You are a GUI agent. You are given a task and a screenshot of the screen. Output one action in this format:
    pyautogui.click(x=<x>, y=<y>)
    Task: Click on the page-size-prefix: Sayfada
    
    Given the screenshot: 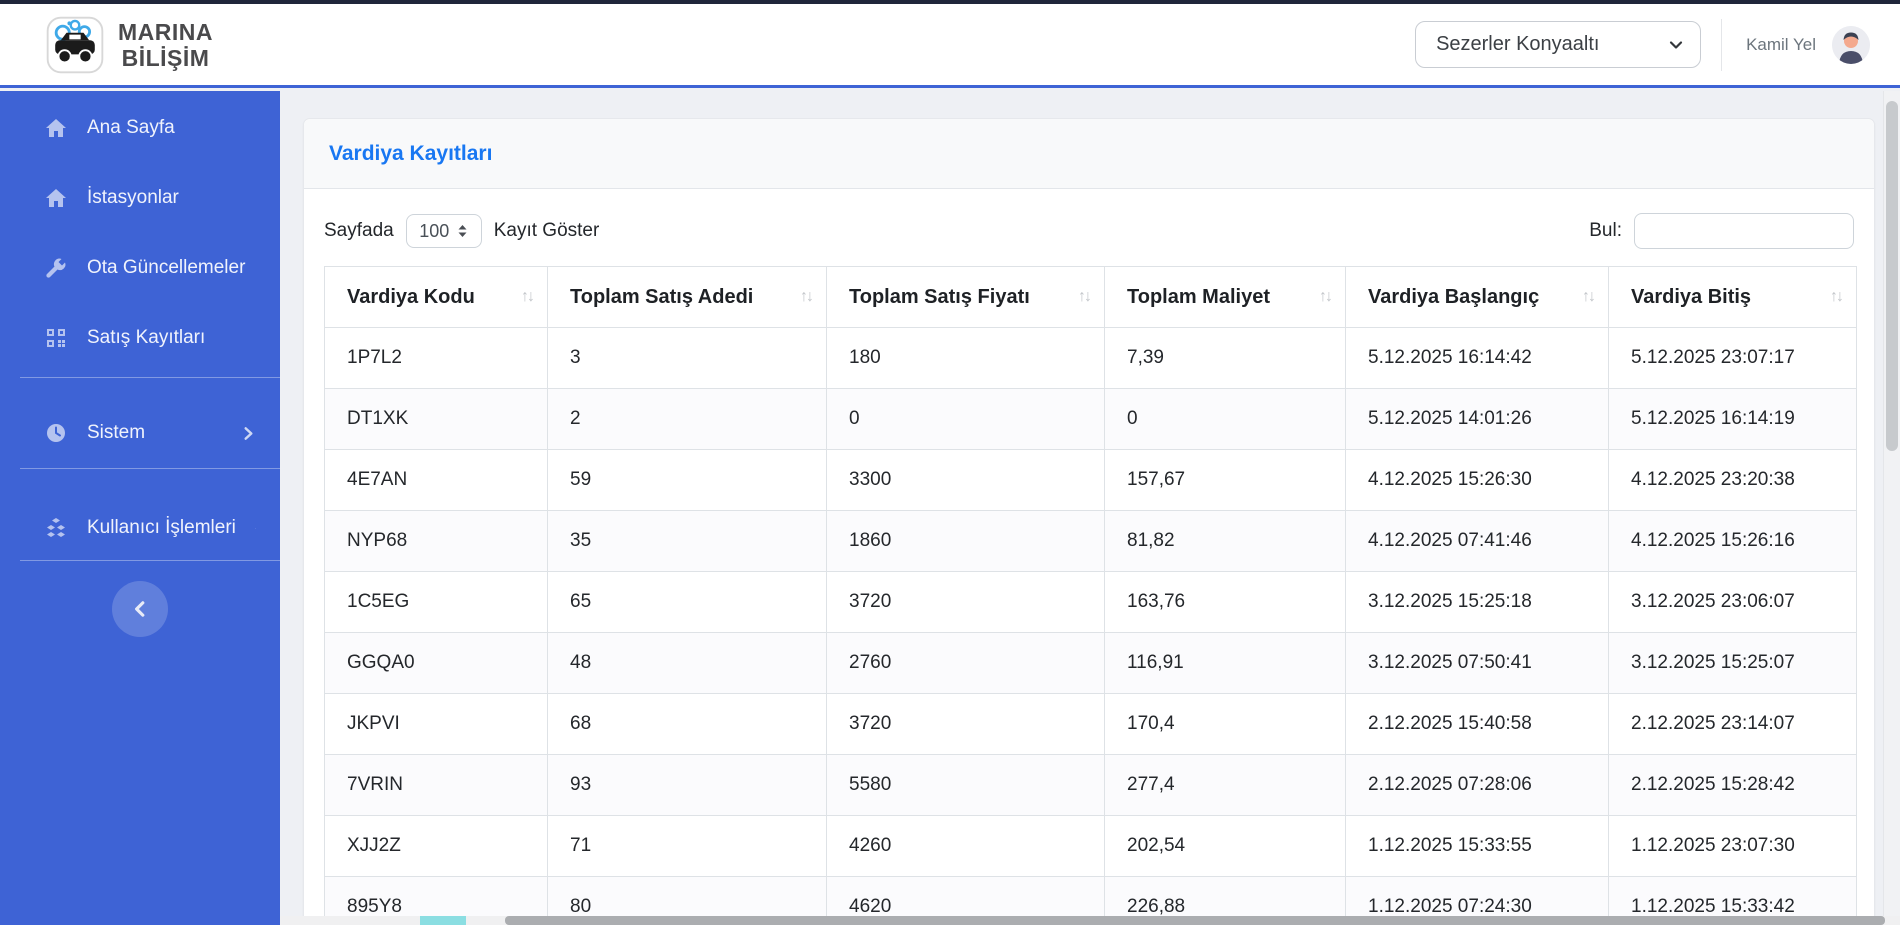 What is the action you would take?
    pyautogui.click(x=359, y=230)
    